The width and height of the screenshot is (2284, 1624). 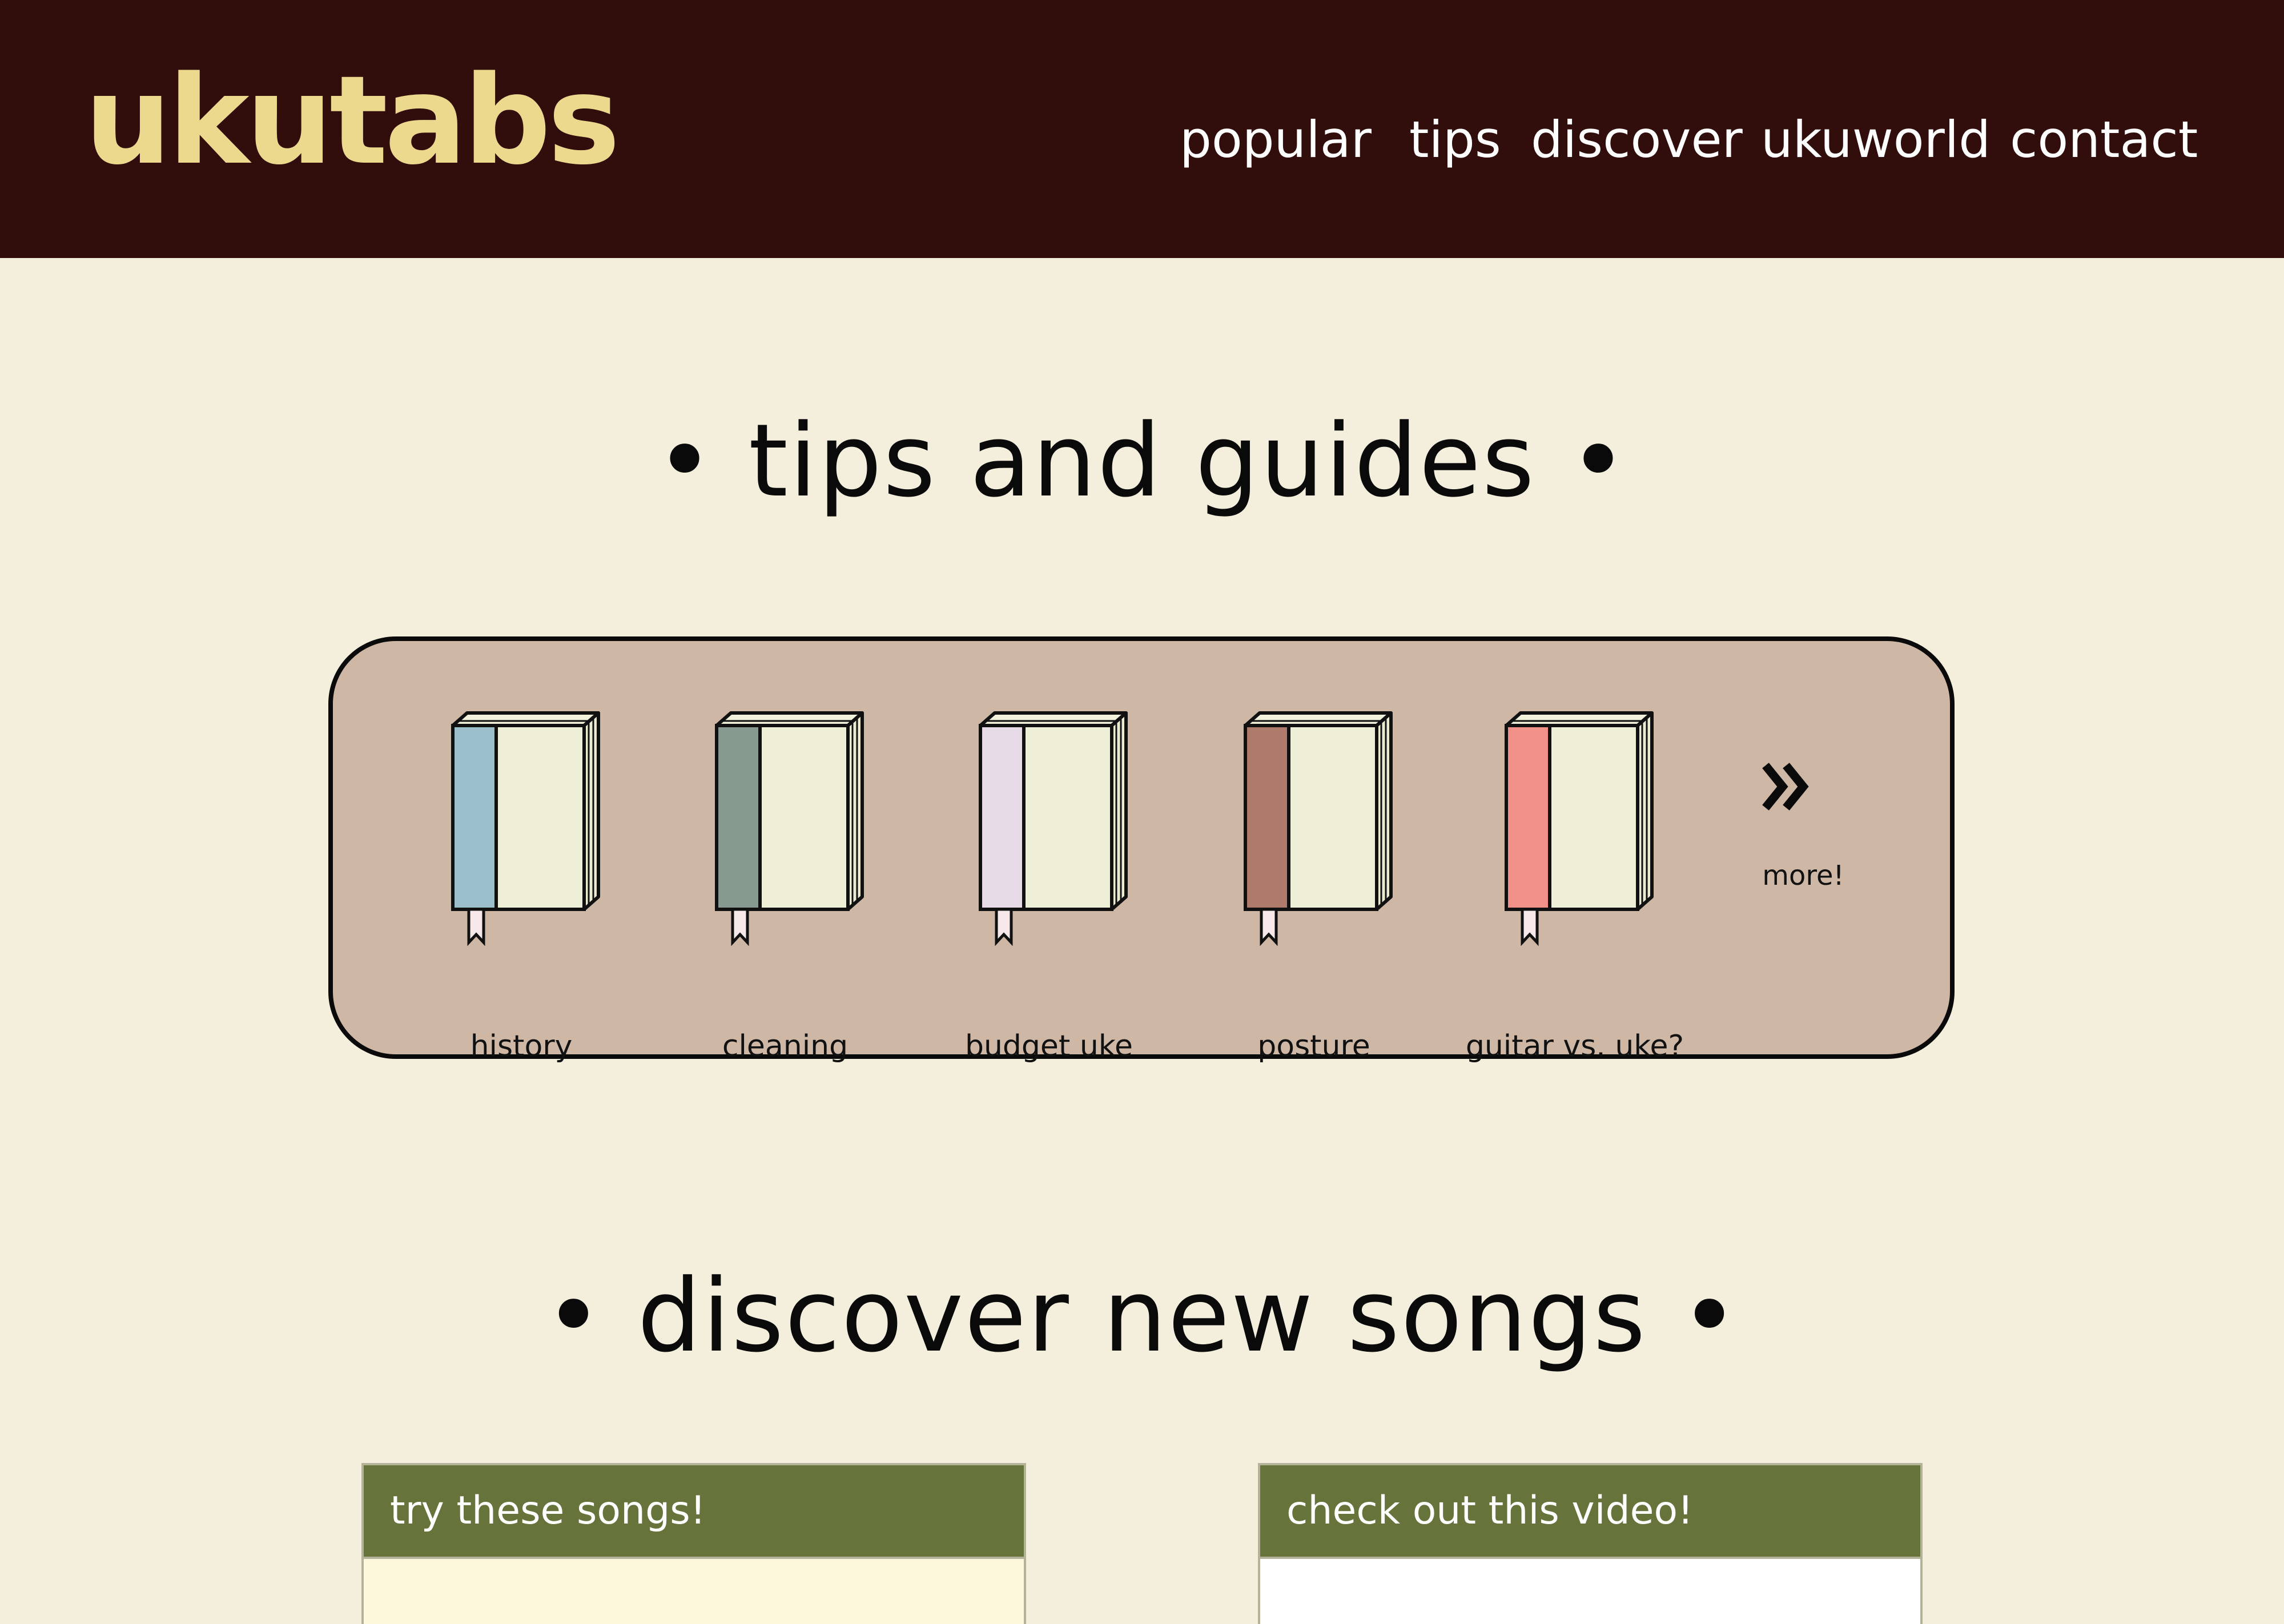 What do you see at coordinates (1455, 140) in the screenshot?
I see `nav-link-tips: tips` at bounding box center [1455, 140].